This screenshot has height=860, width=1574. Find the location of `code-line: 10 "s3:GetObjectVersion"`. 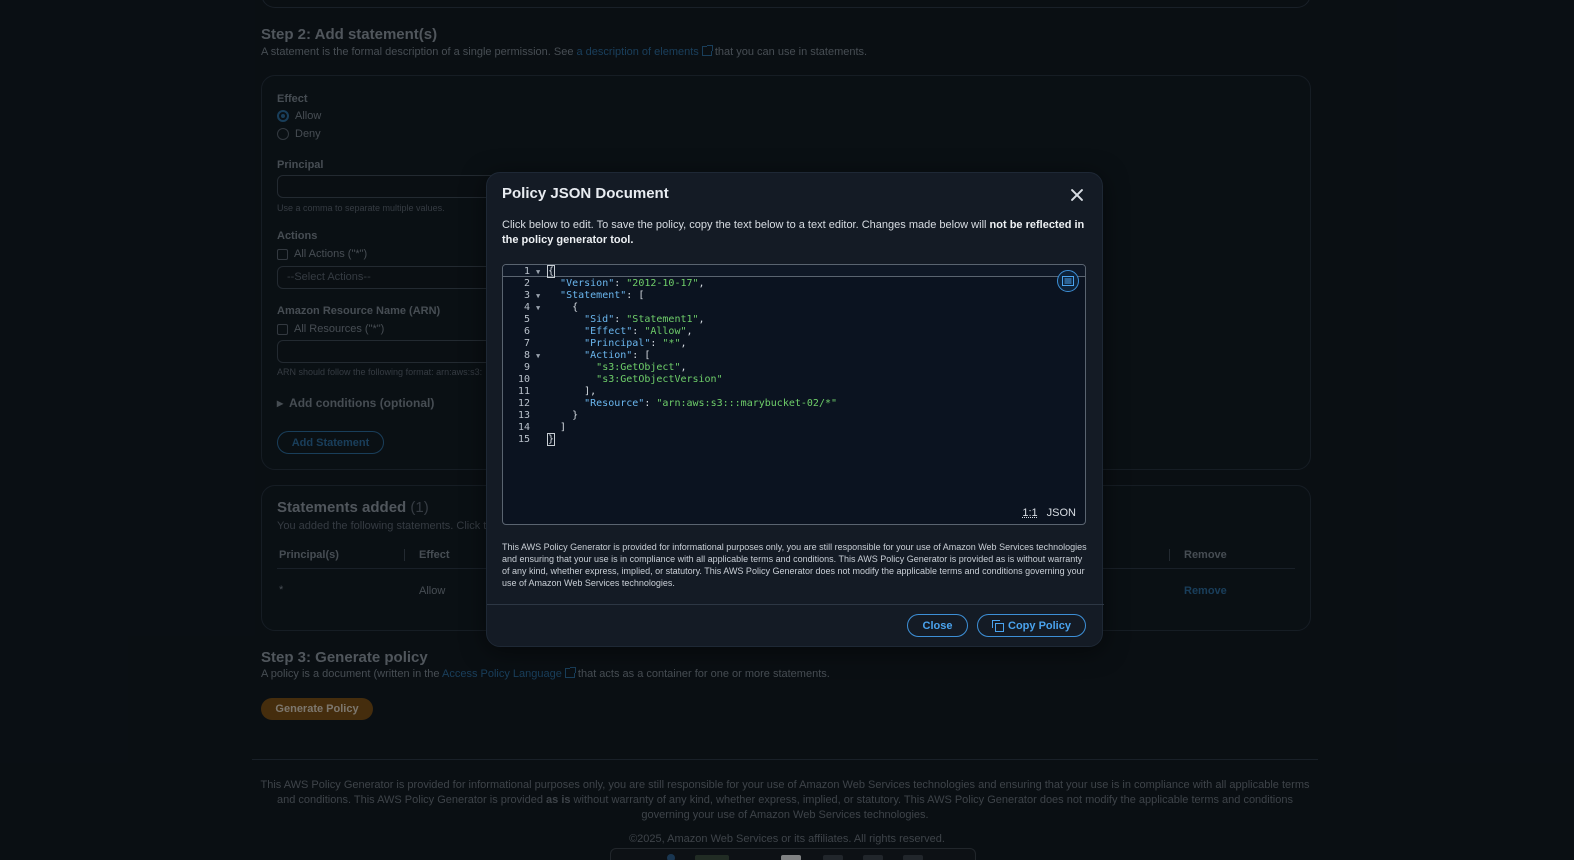

code-line: 10 "s3:GetObjectVersion" is located at coordinates (794, 380).